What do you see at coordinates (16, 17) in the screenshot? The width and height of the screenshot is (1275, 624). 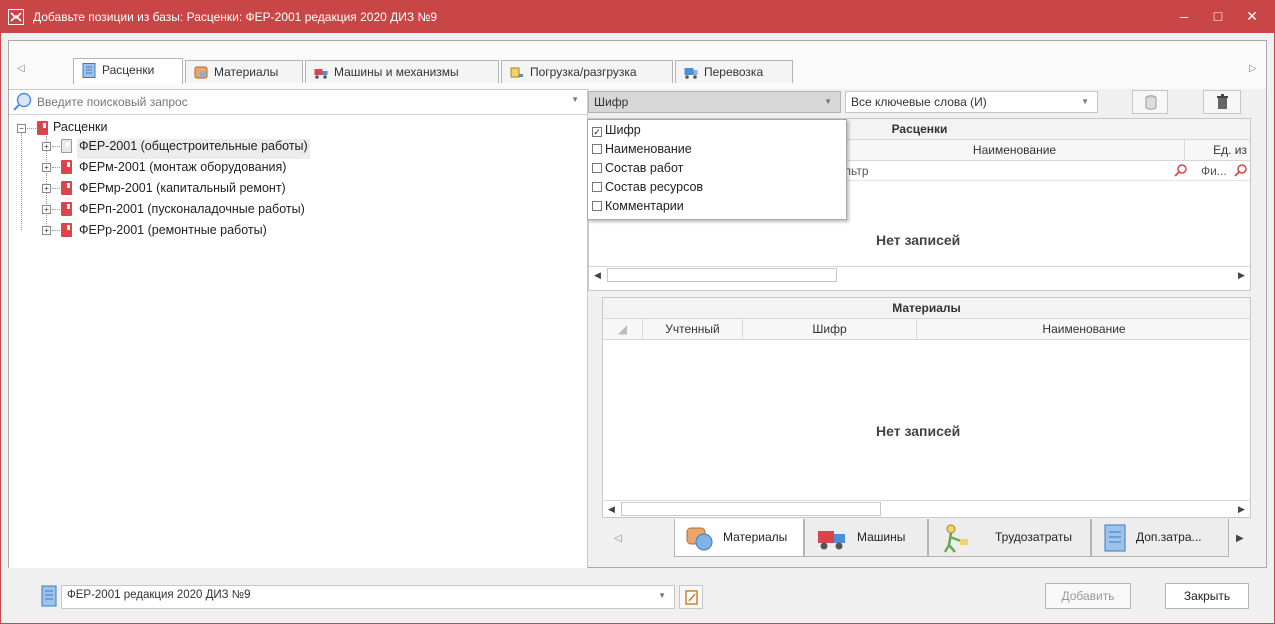 I see `app-logo-icon` at bounding box center [16, 17].